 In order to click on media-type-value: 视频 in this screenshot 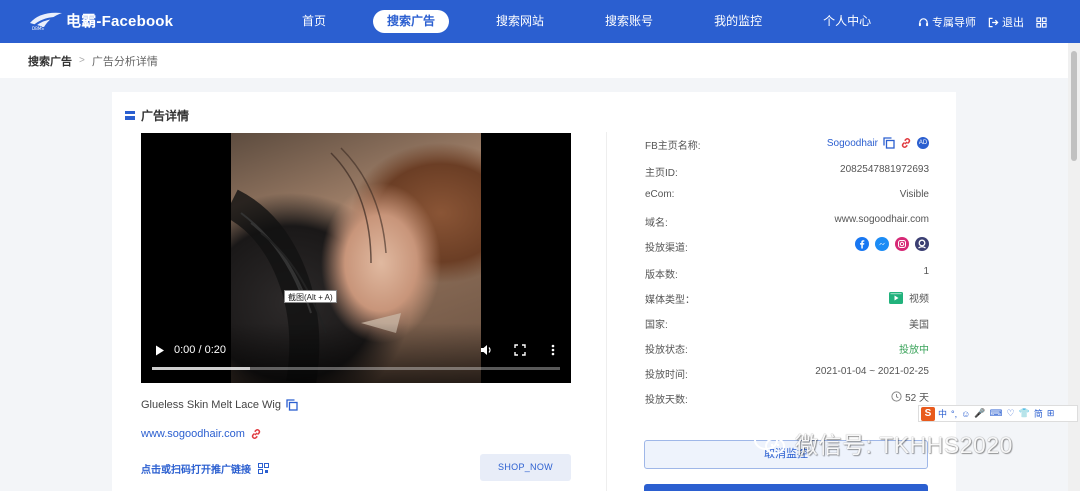, I will do `click(919, 299)`.